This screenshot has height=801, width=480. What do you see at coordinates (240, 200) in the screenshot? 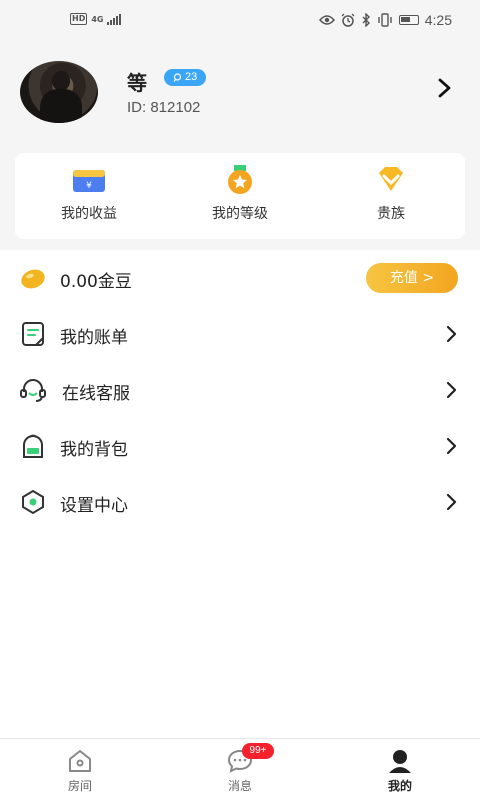
I see `quick-action-level: 我的等级` at bounding box center [240, 200].